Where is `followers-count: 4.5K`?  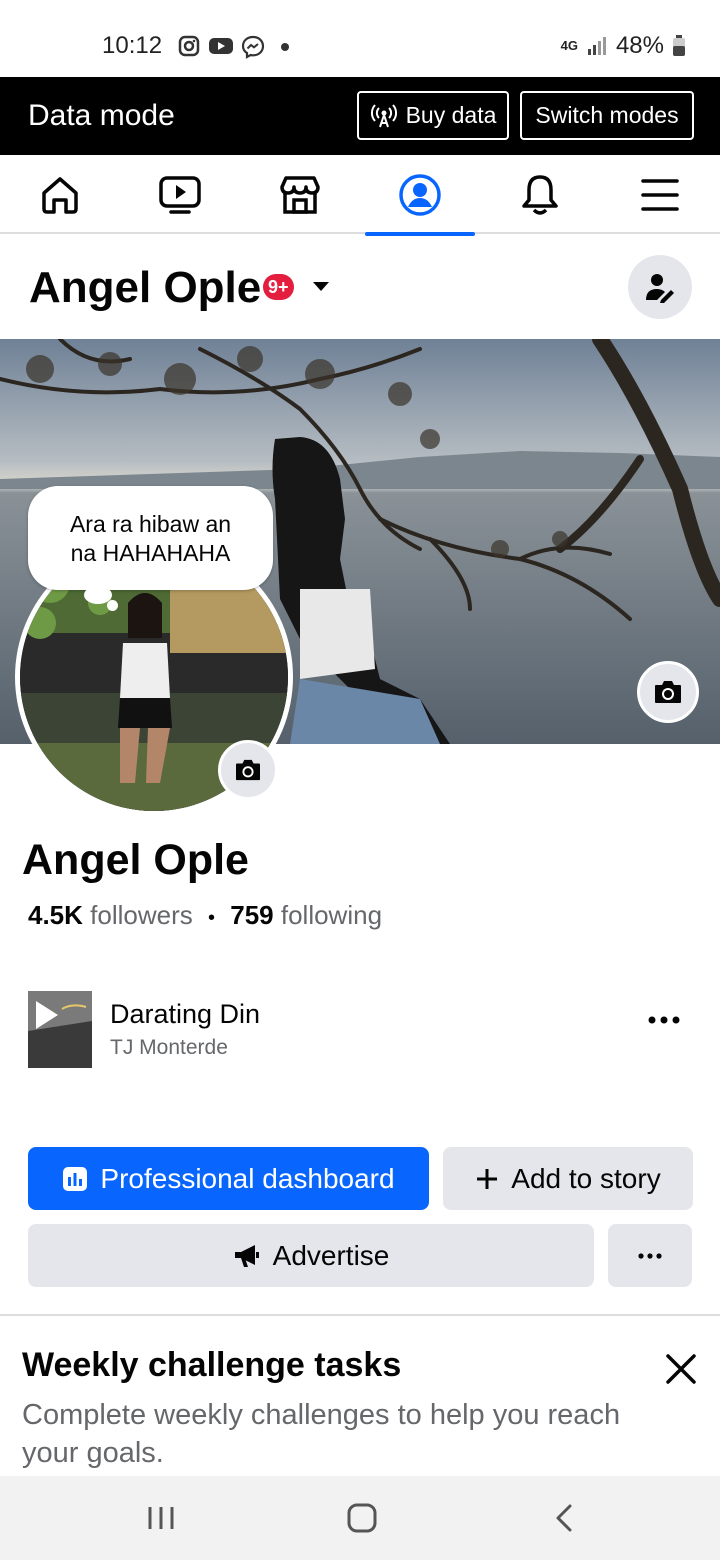 followers-count: 4.5K is located at coordinates (55, 915).